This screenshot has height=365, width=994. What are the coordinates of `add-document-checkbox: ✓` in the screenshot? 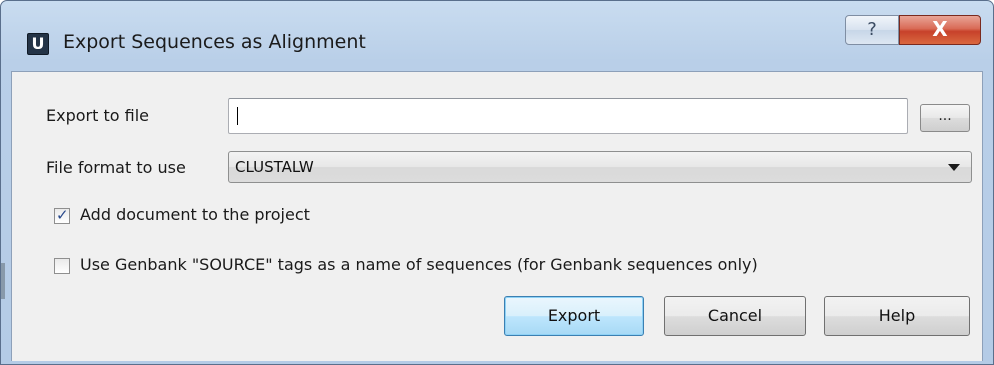 It's located at (62, 215).